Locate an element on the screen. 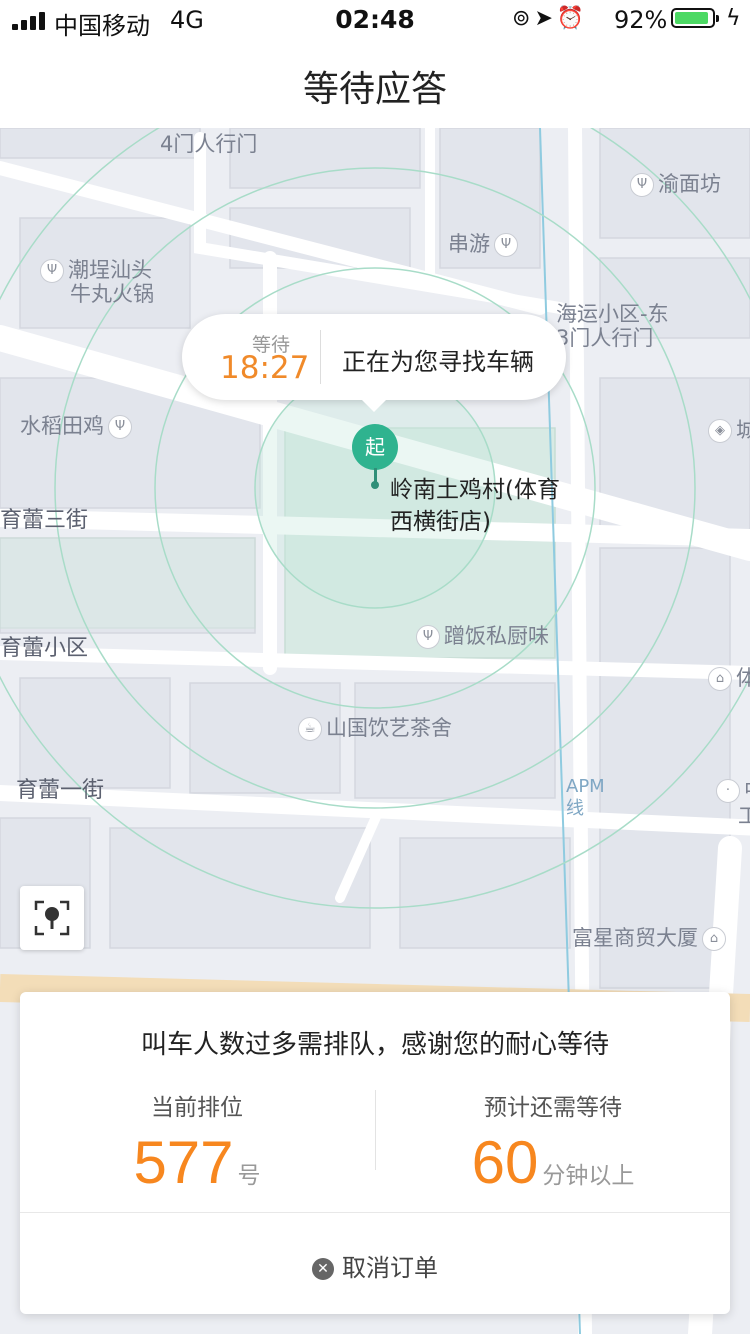 This screenshot has height=1334, width=750. map-label-cengfan: Ψ 蹭饭私厨味 is located at coordinates (480, 635).